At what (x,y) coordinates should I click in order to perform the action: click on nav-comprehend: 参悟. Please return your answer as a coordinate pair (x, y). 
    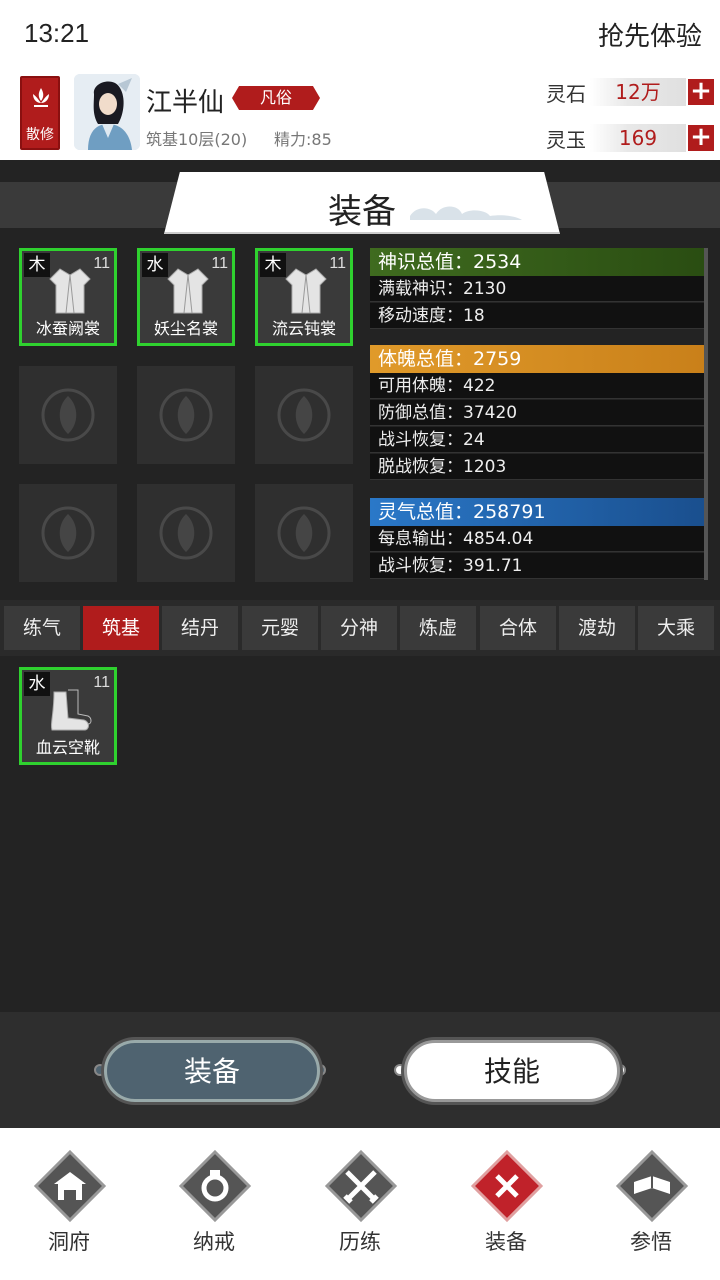
    Looking at the image, I should click on (651, 1204).